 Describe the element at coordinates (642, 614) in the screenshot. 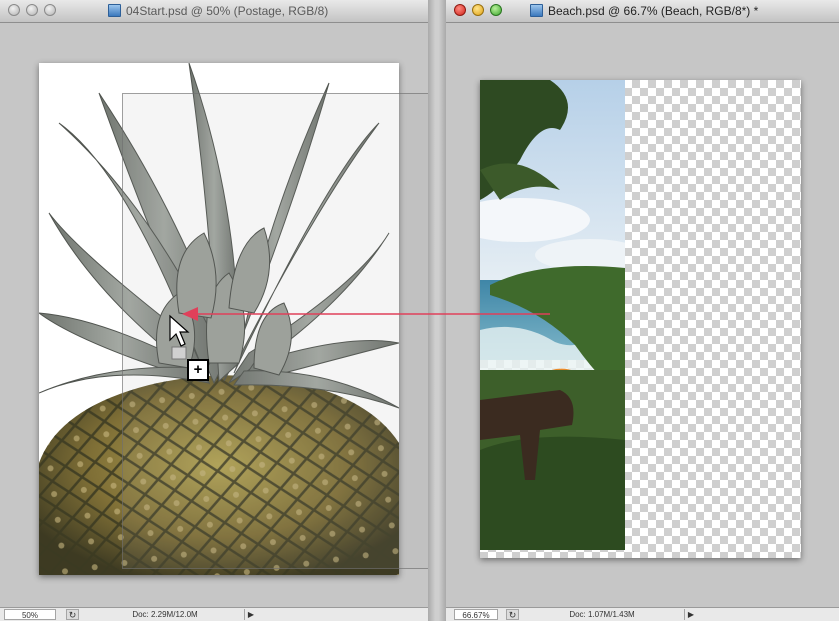

I see `status-bar: 66.67% ↻ Doc: 1.07M/1.43M ▶` at that location.